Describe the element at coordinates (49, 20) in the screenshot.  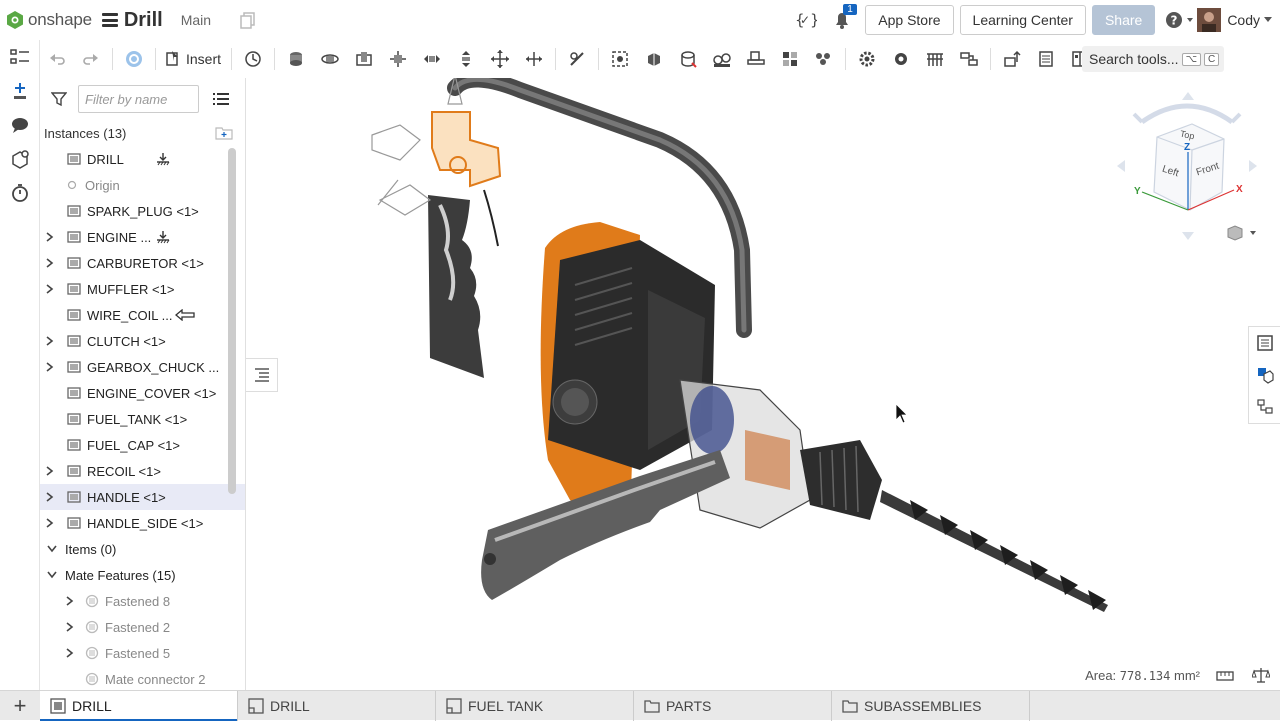
I see `onshape-logo: onshape` at that location.